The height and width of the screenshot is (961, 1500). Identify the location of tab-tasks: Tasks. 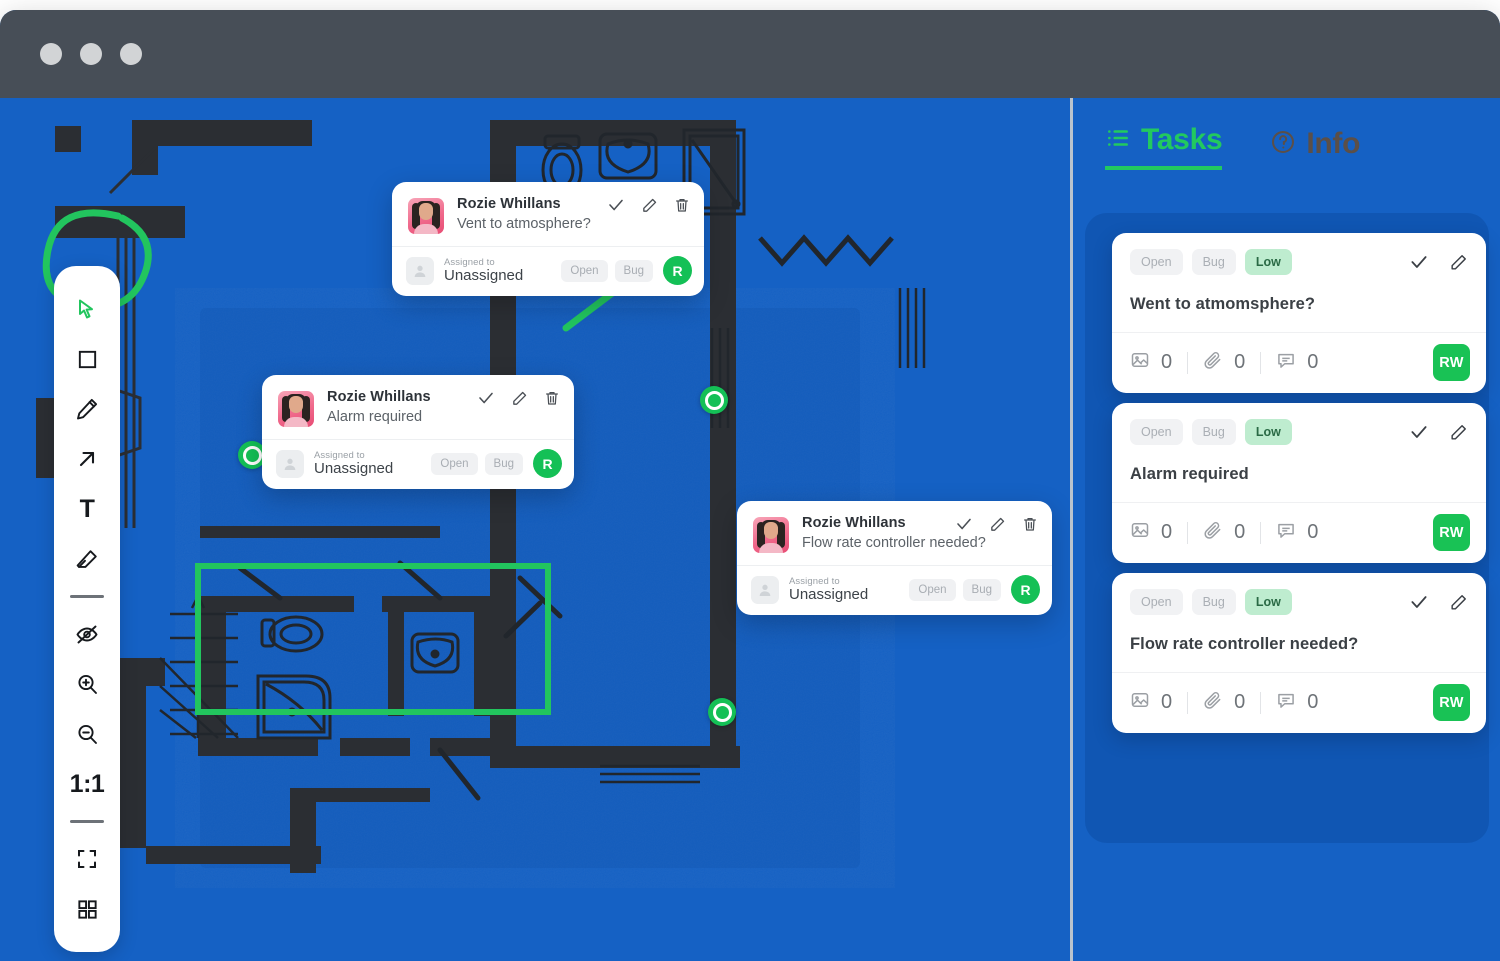
(1164, 146).